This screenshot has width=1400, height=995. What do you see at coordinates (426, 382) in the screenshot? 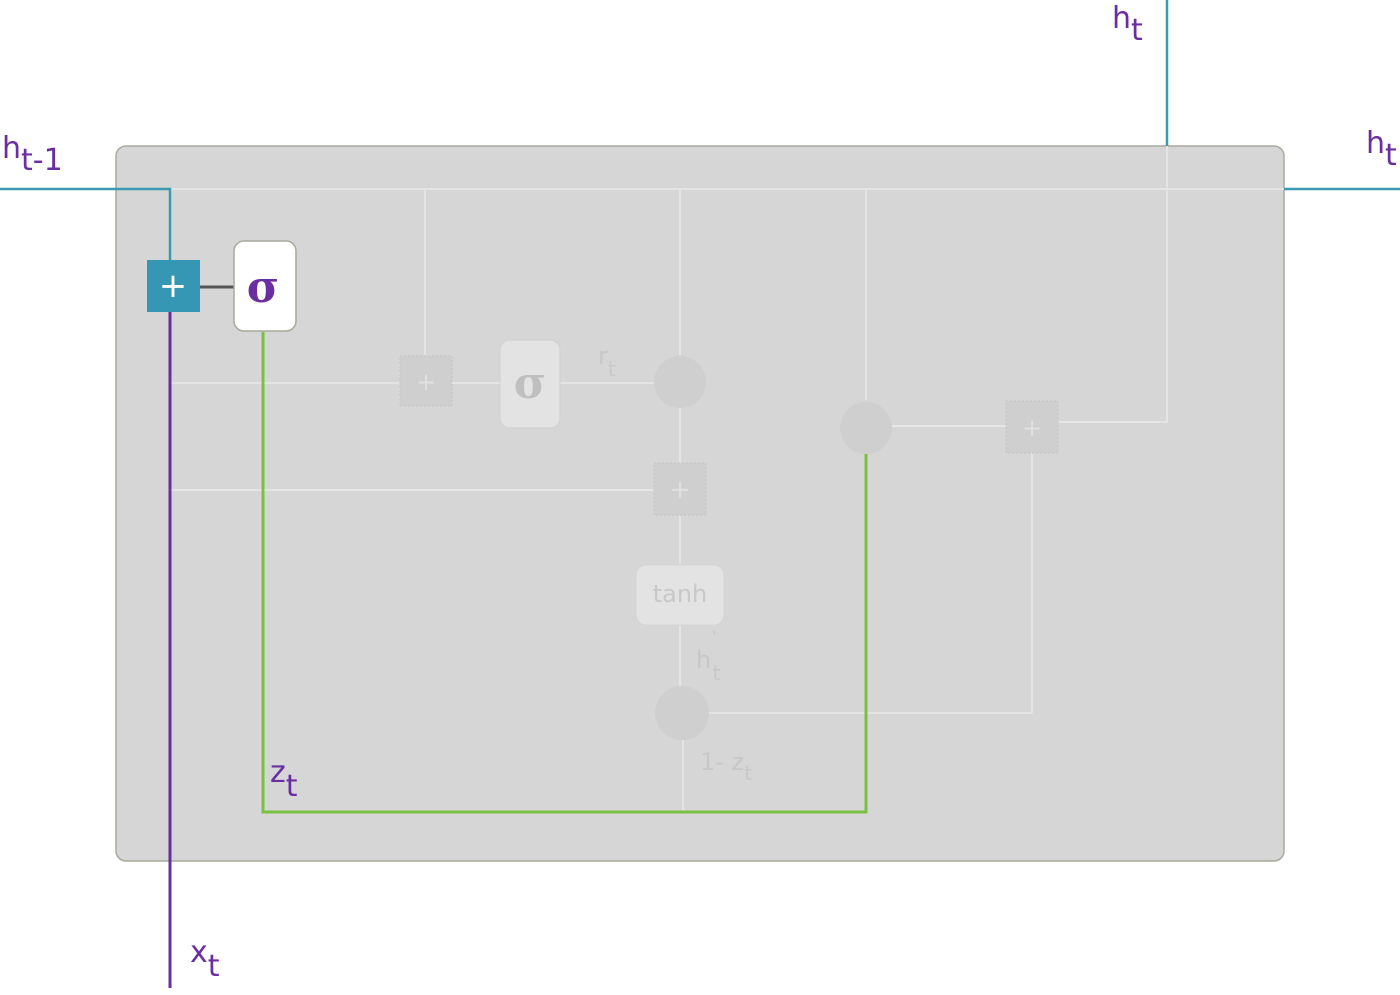
I see `reset-concat-plus-text: +` at bounding box center [426, 382].